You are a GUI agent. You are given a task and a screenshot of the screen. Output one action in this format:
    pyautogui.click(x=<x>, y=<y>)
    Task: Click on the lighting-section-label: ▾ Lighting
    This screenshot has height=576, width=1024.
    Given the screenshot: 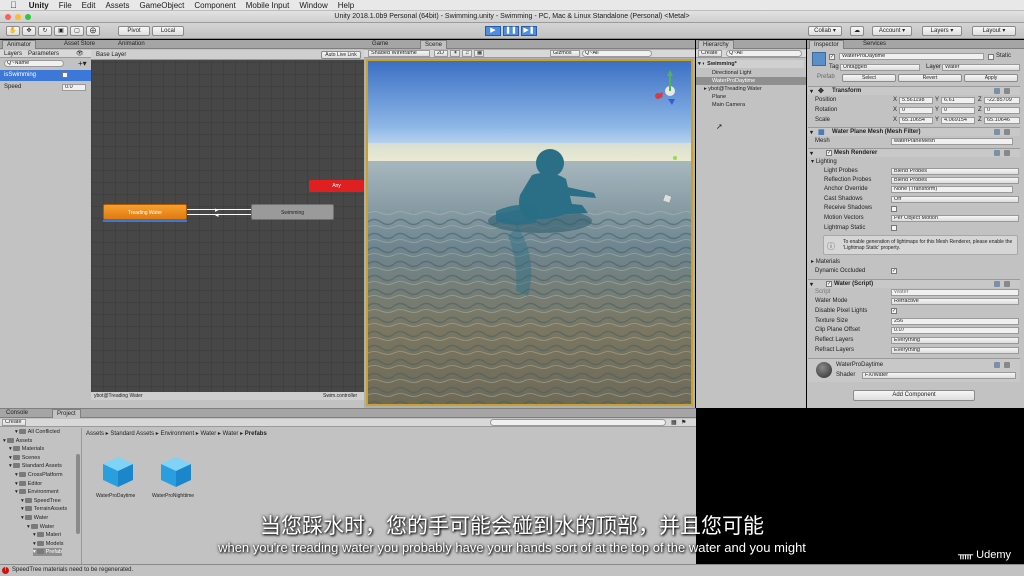 What is the action you would take?
    pyautogui.click(x=824, y=161)
    